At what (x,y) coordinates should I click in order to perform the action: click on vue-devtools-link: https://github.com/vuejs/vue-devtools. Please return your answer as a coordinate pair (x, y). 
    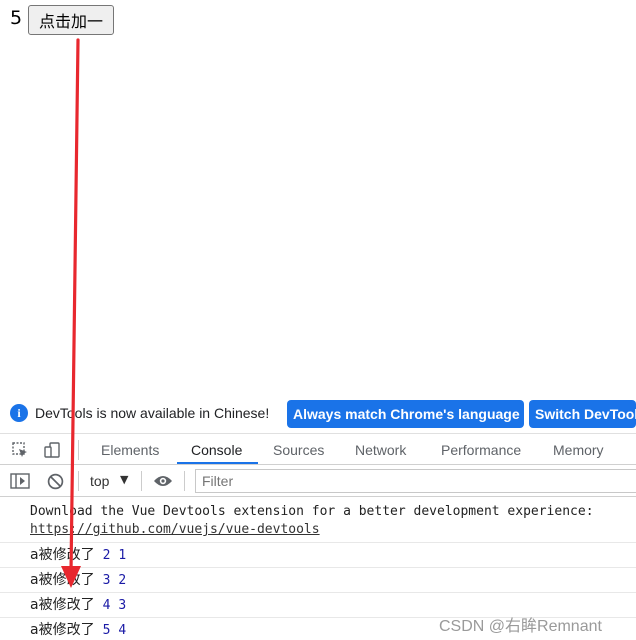
    Looking at the image, I should click on (175, 529).